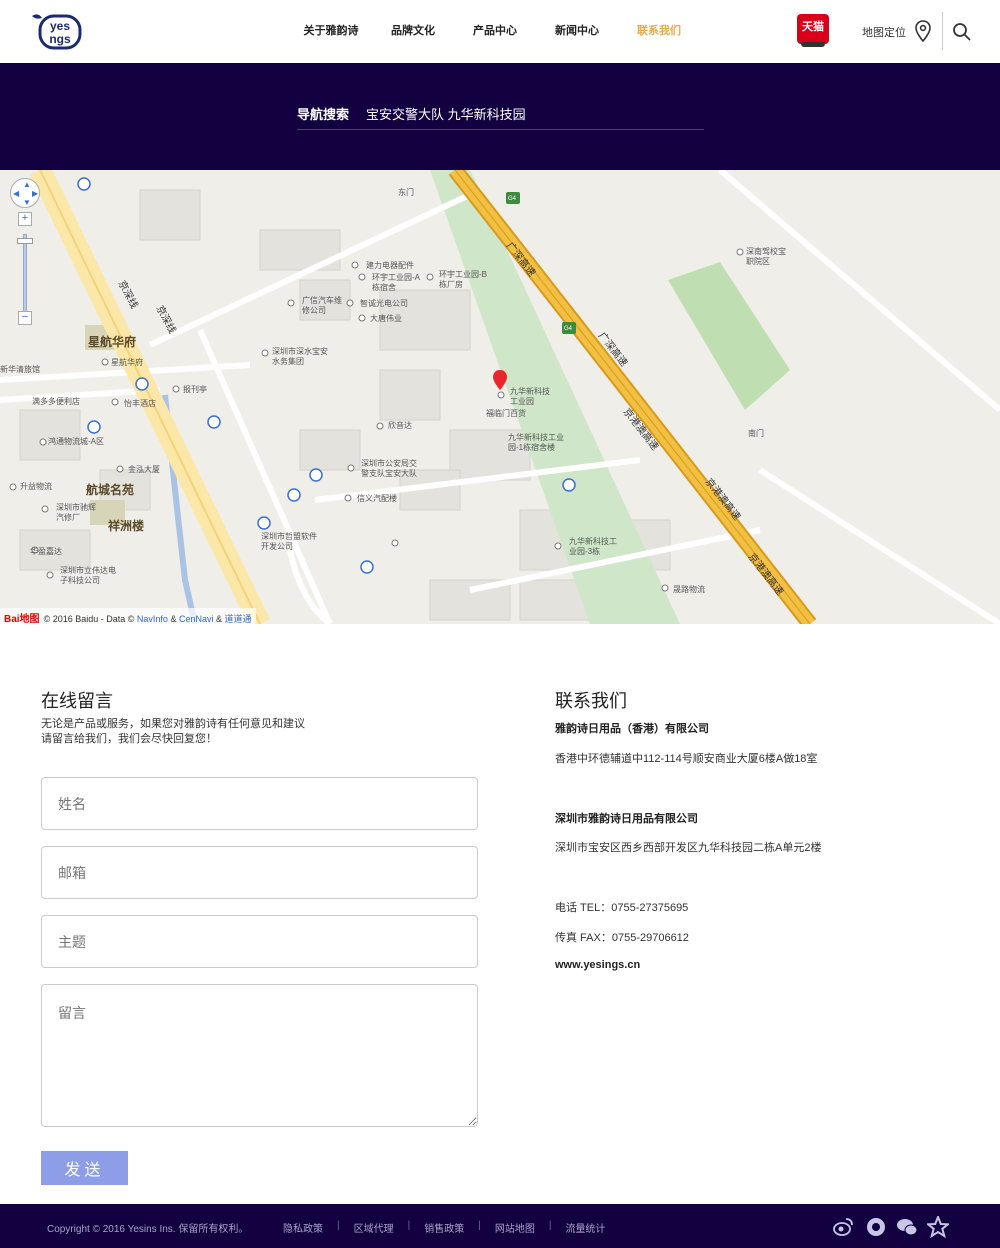 This screenshot has height=1248, width=1000. What do you see at coordinates (259, 1055) in the screenshot?
I see `message-textarea` at bounding box center [259, 1055].